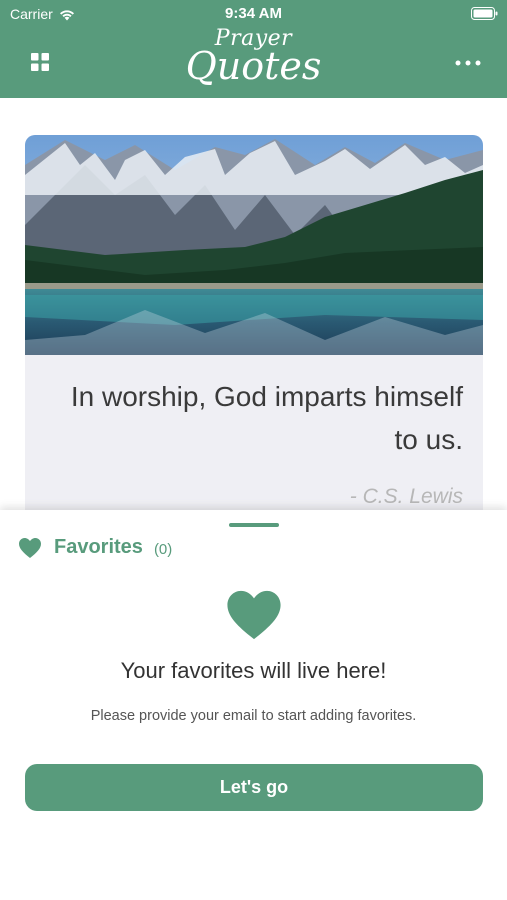 The width and height of the screenshot is (507, 900). What do you see at coordinates (253, 670) in the screenshot?
I see `empty-state-title: Your favorites will live here!` at bounding box center [253, 670].